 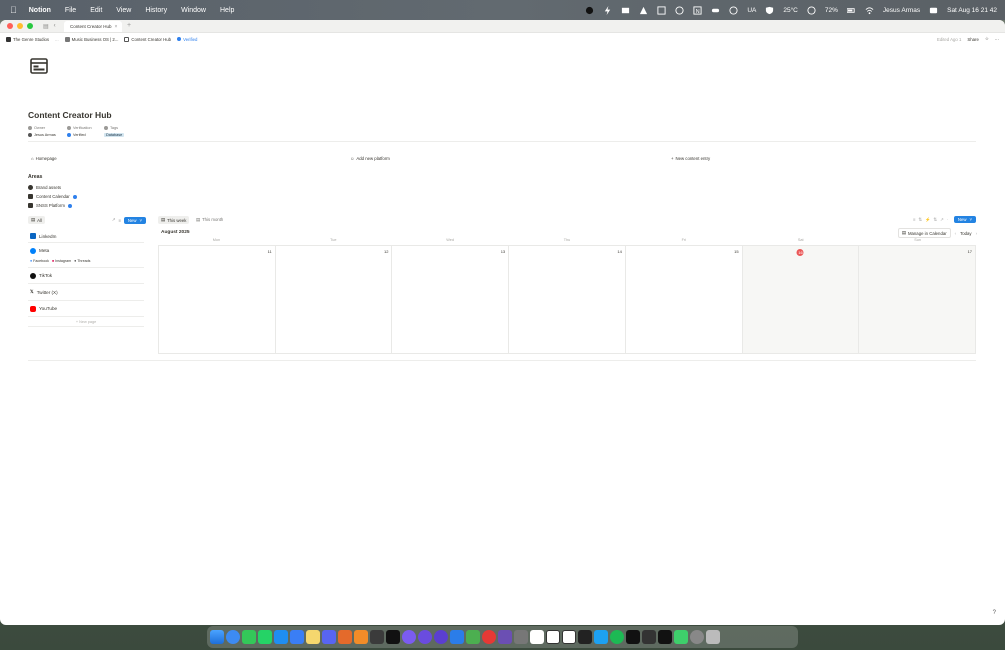 What do you see at coordinates (972, 10) in the screenshot?
I see `clock: Sat Aug 16 21 42` at bounding box center [972, 10].